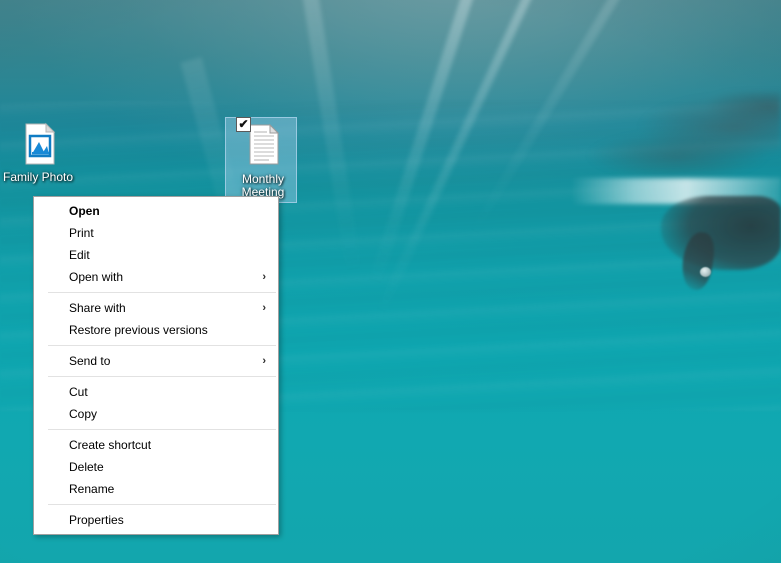 This screenshot has width=781, height=563. What do you see at coordinates (156, 520) in the screenshot?
I see `menu-item-properties: Properties` at bounding box center [156, 520].